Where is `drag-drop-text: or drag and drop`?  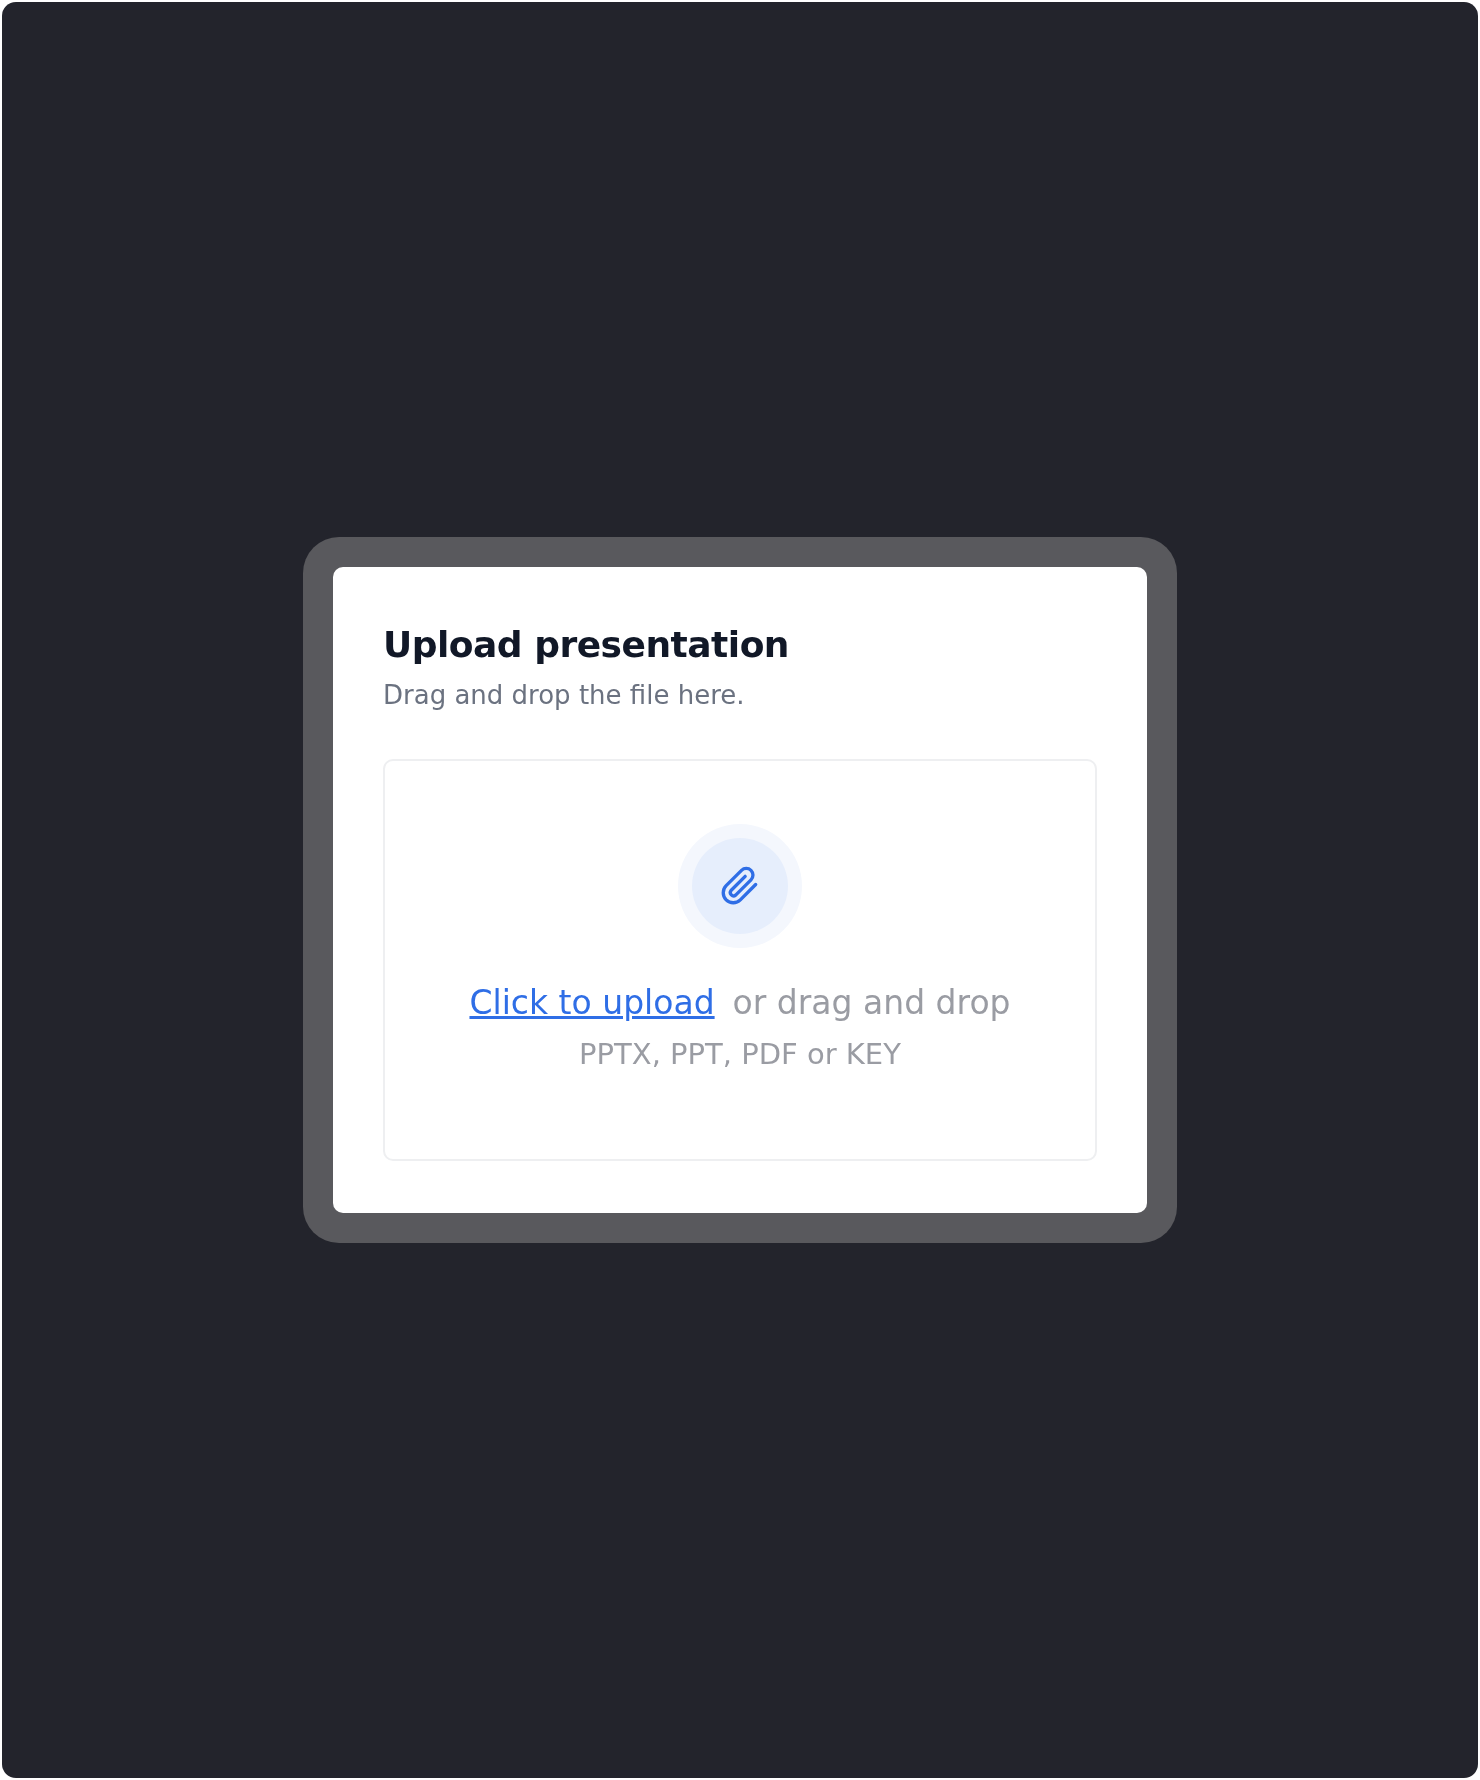
drag-drop-text: or drag and drop is located at coordinates (871, 1002).